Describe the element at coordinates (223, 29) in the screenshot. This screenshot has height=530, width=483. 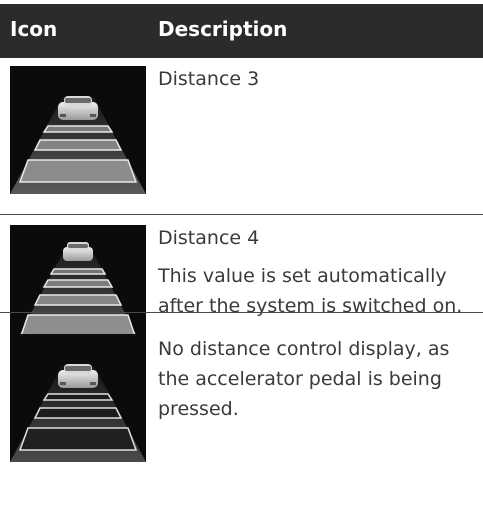
I see `column-header-description: Description` at that location.